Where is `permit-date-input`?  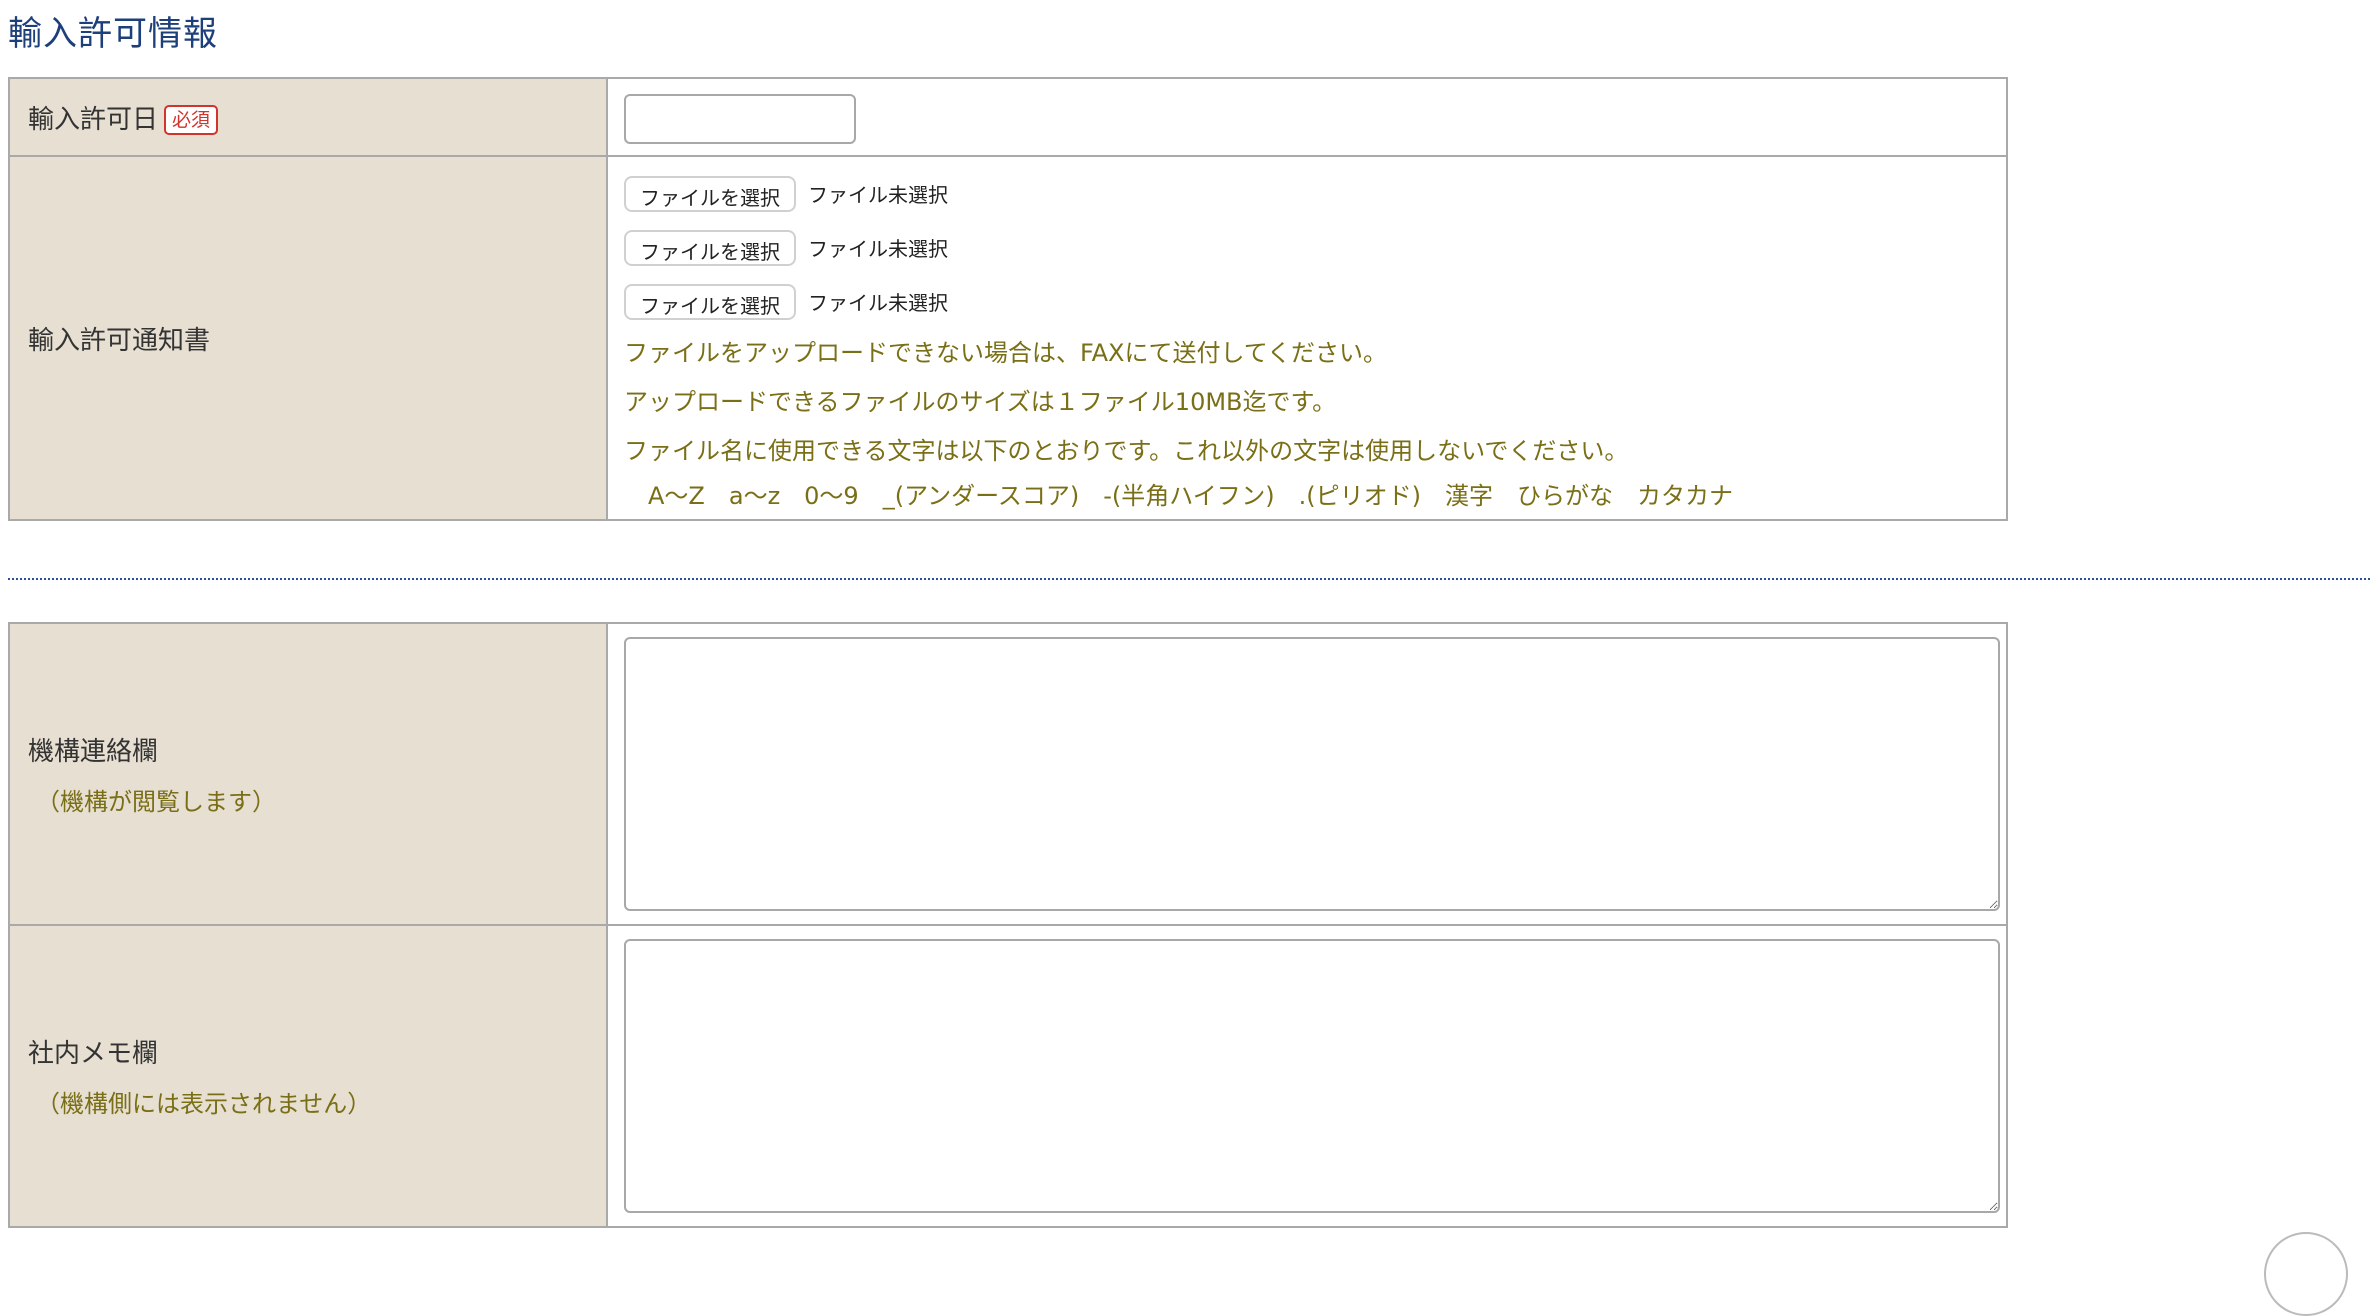
permit-date-input is located at coordinates (740, 119).